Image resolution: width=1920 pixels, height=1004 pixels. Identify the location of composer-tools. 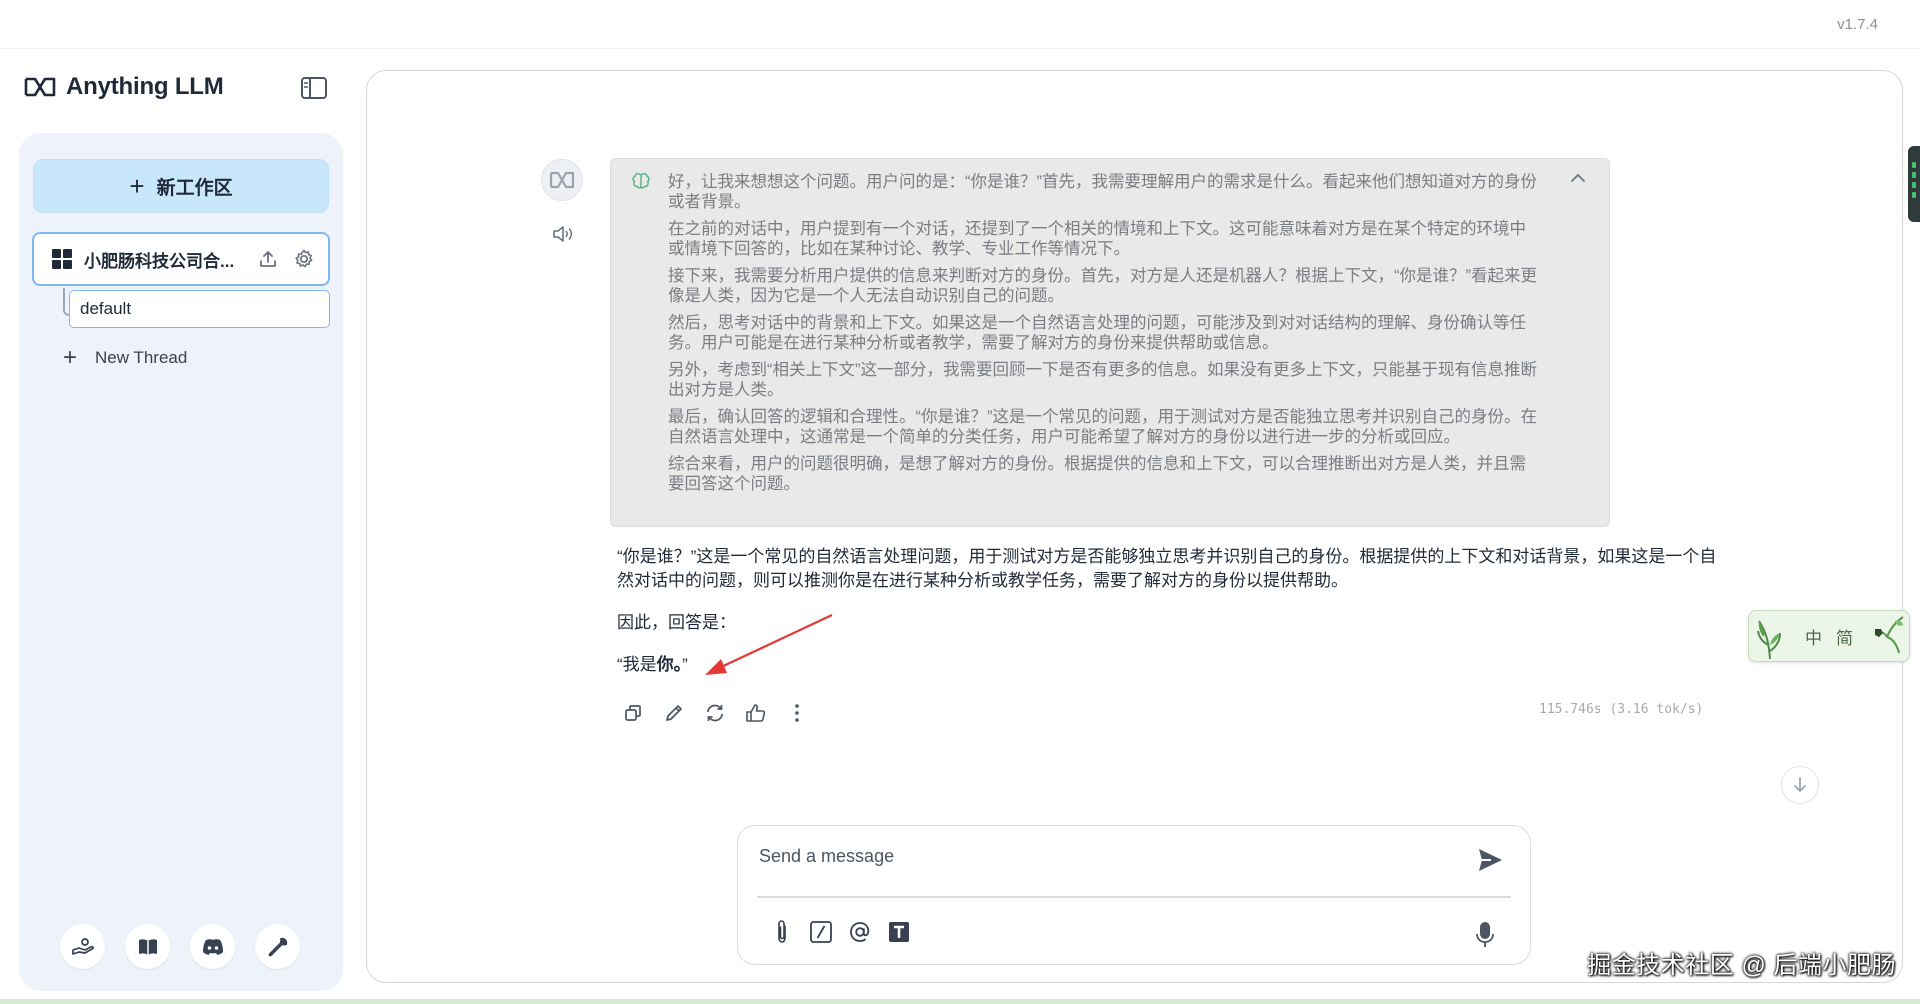
(840, 932).